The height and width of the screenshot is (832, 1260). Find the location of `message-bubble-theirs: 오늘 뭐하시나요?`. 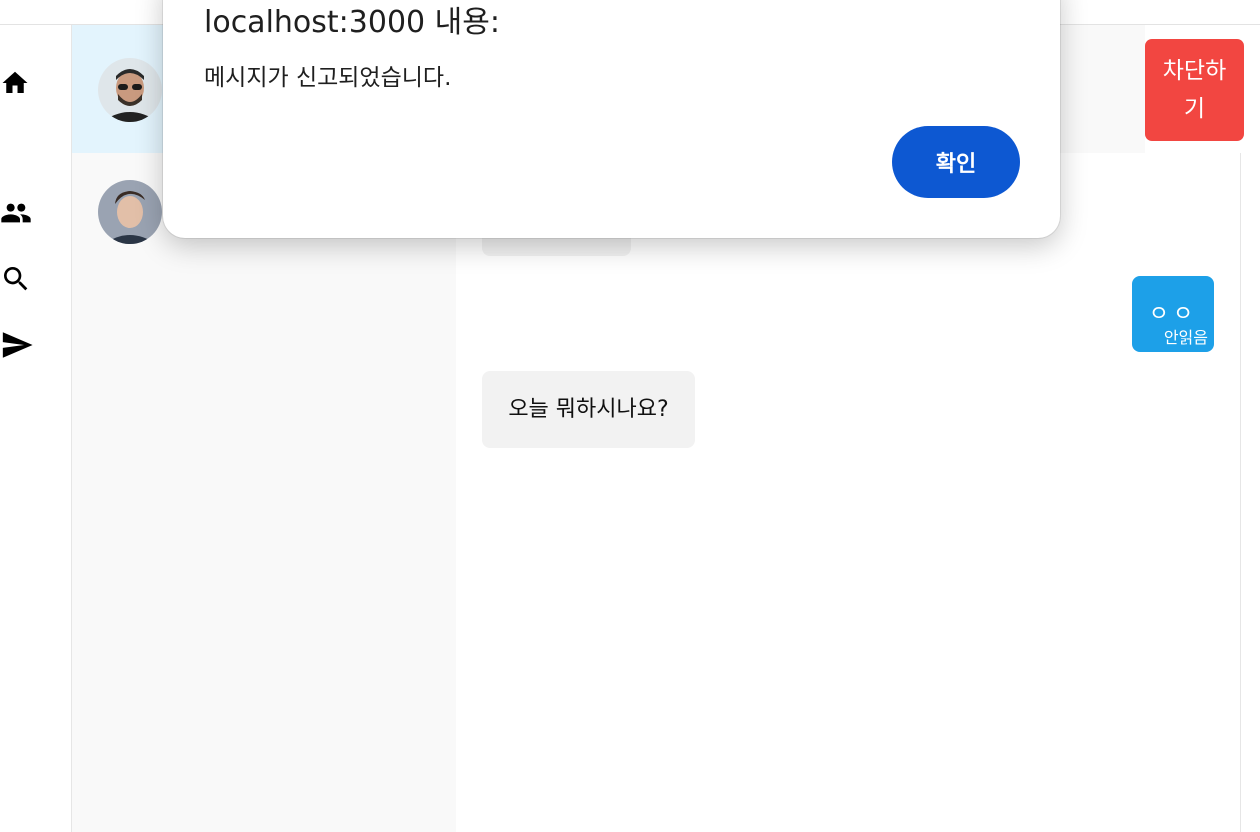

message-bubble-theirs: 오늘 뭐하시나요? is located at coordinates (588, 409).